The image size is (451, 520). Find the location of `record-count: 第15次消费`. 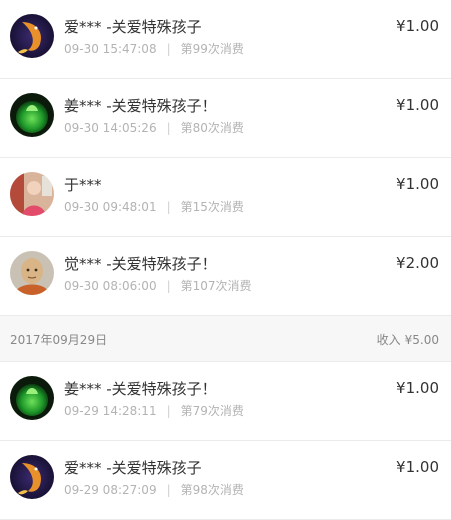

record-count: 第15次消费 is located at coordinates (212, 207).